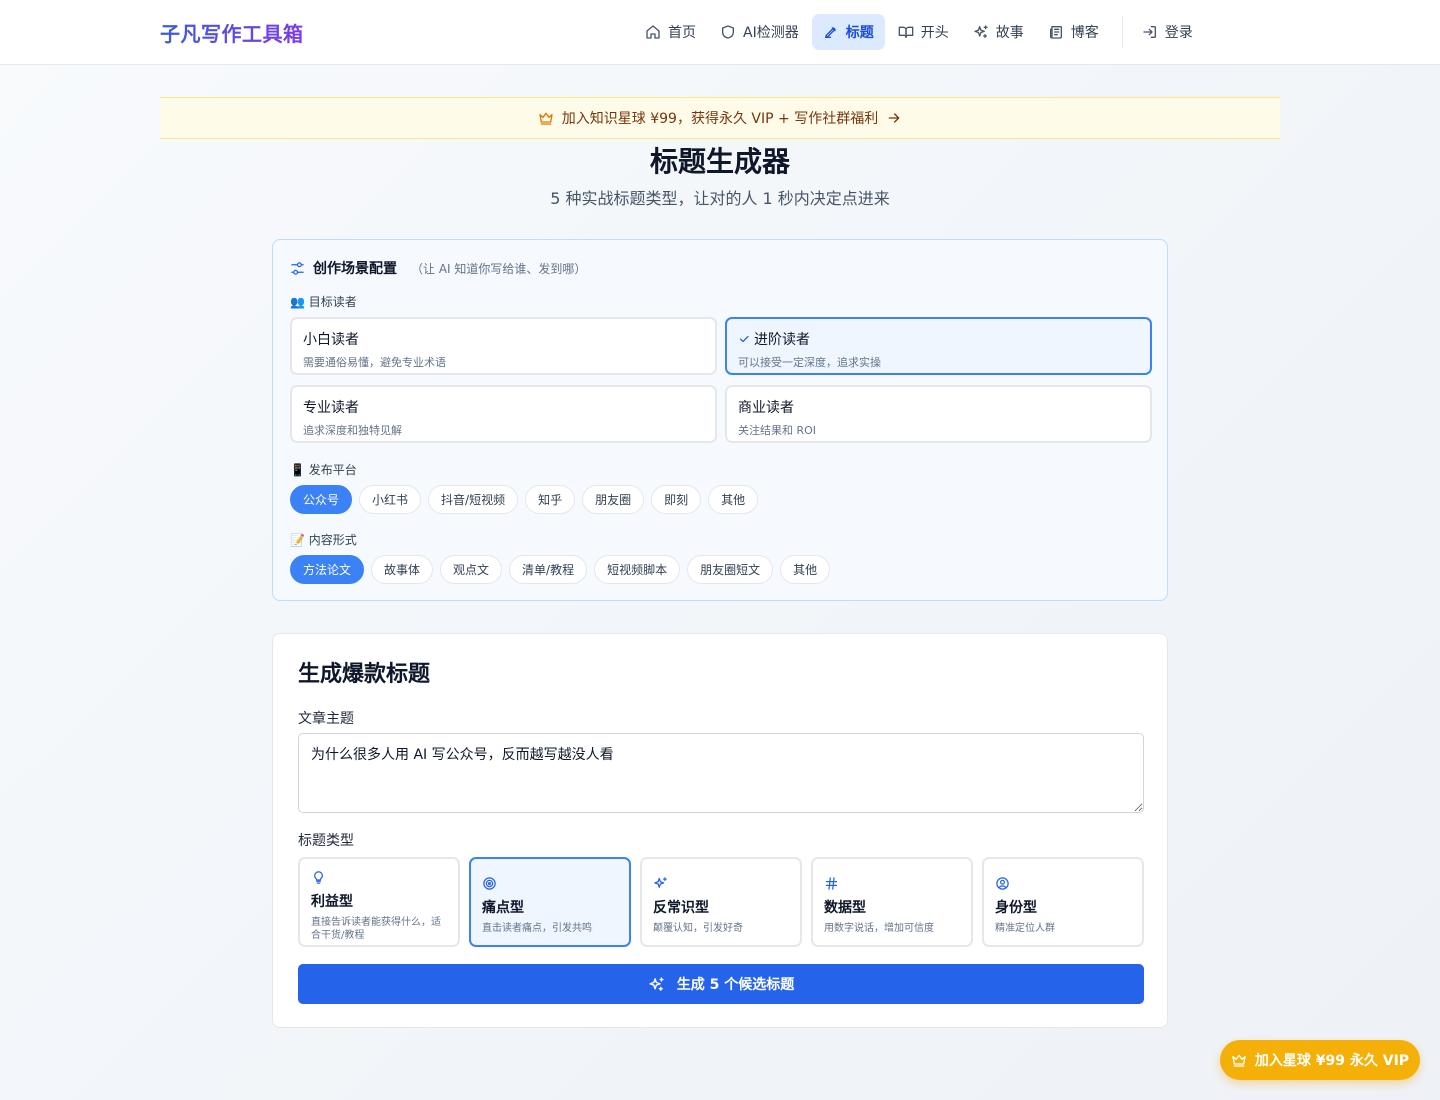 Image resolution: width=1440 pixels, height=1100 pixels. What do you see at coordinates (326, 719) in the screenshot?
I see `topic-label: 文章主题` at bounding box center [326, 719].